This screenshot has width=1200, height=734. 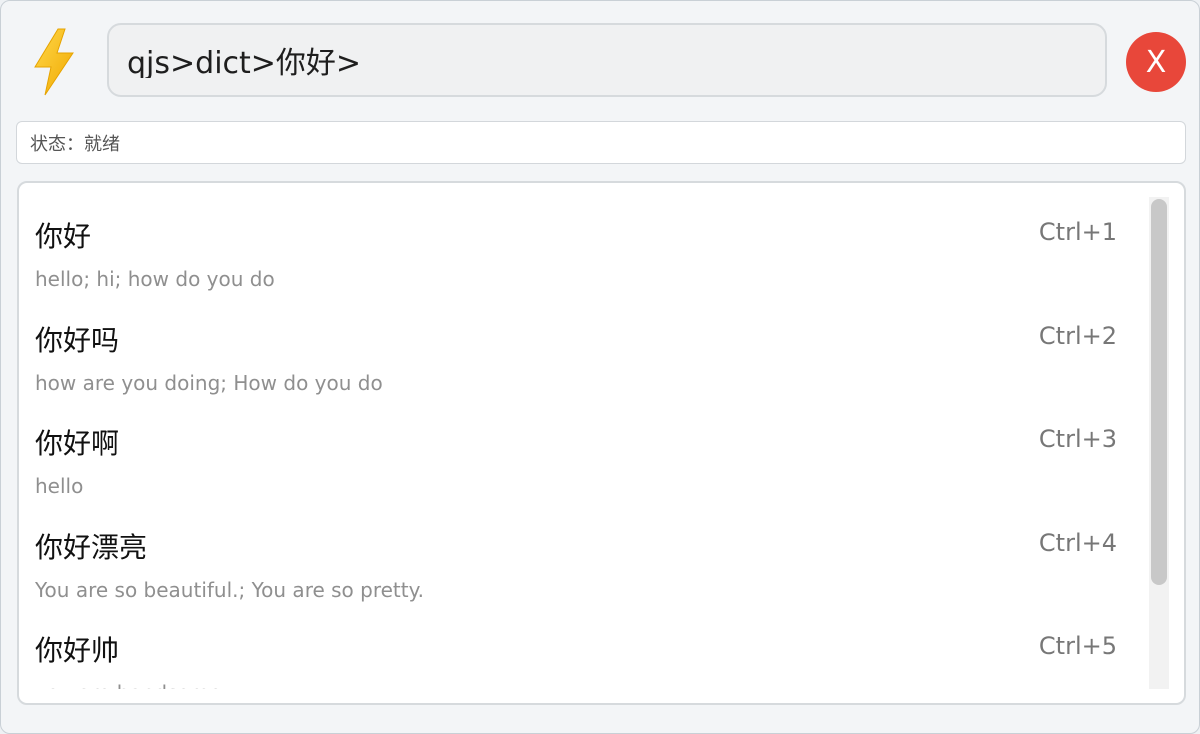 What do you see at coordinates (1077, 232) in the screenshot?
I see `result-shortcut: Ctrl+1` at bounding box center [1077, 232].